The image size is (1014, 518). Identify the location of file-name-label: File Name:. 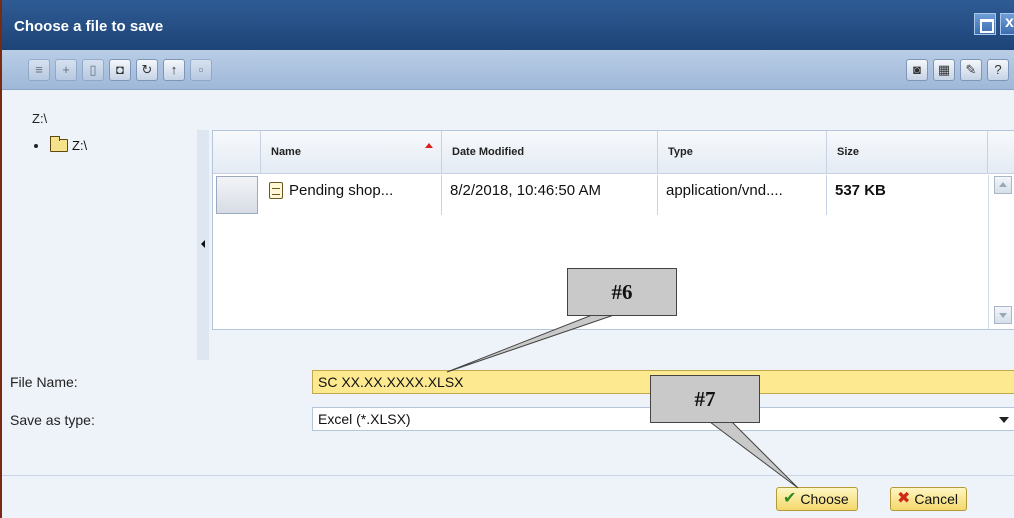
(44, 382).